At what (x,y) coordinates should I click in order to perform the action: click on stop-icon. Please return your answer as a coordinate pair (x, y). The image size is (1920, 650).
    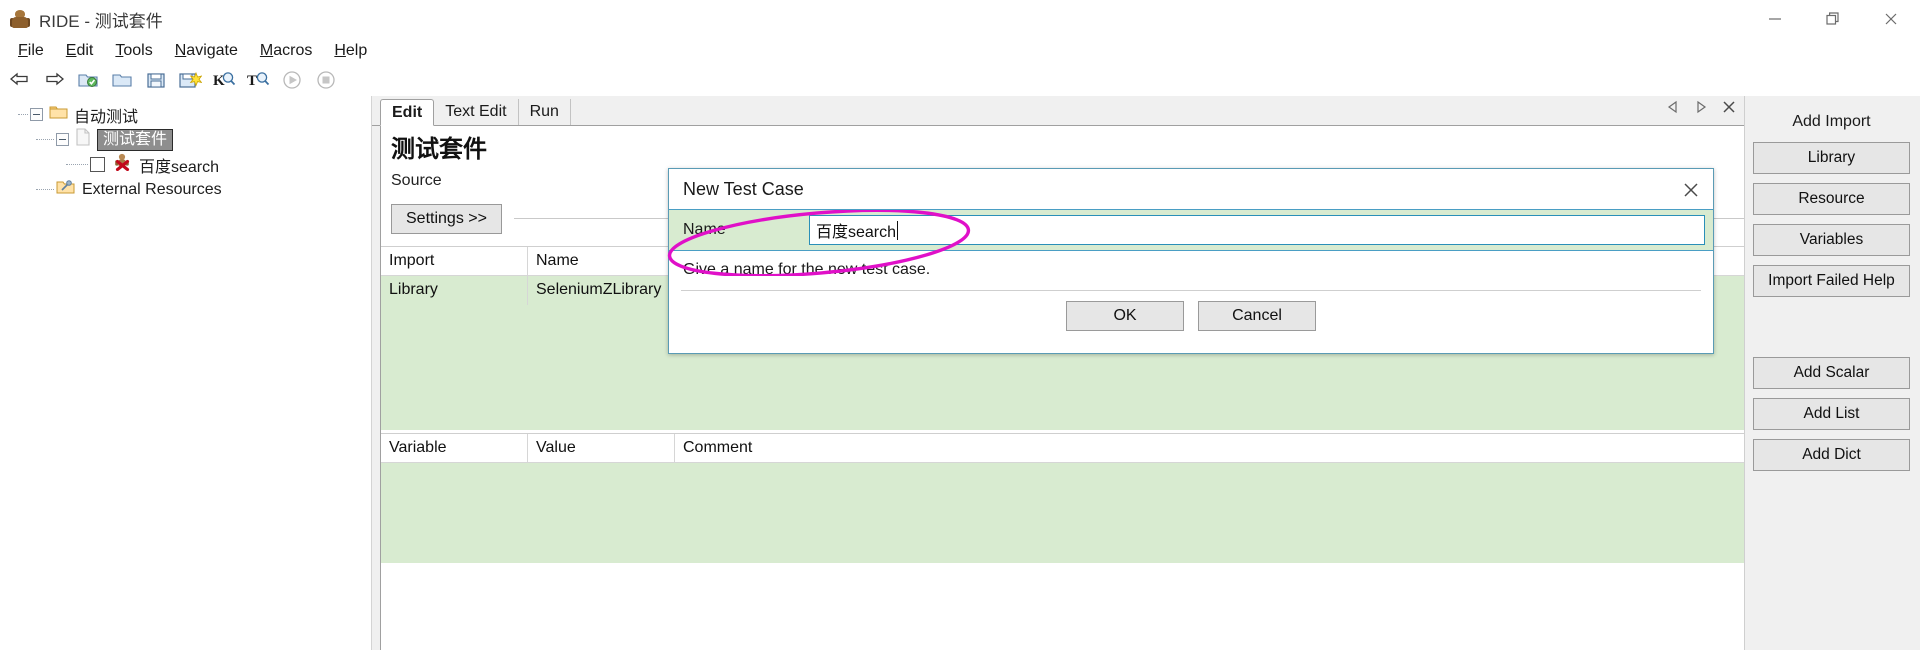
    Looking at the image, I should click on (326, 80).